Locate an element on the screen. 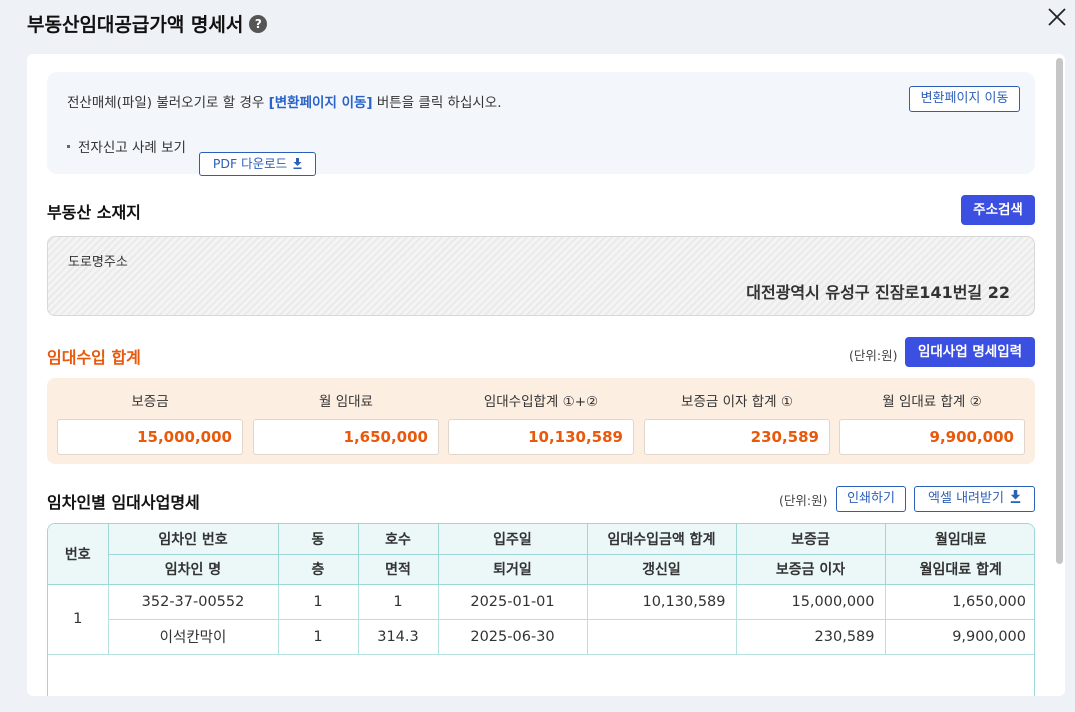 Image resolution: width=1075 pixels, height=712 pixels. example-row: 전자신고 사례 보기 is located at coordinates (126, 146).